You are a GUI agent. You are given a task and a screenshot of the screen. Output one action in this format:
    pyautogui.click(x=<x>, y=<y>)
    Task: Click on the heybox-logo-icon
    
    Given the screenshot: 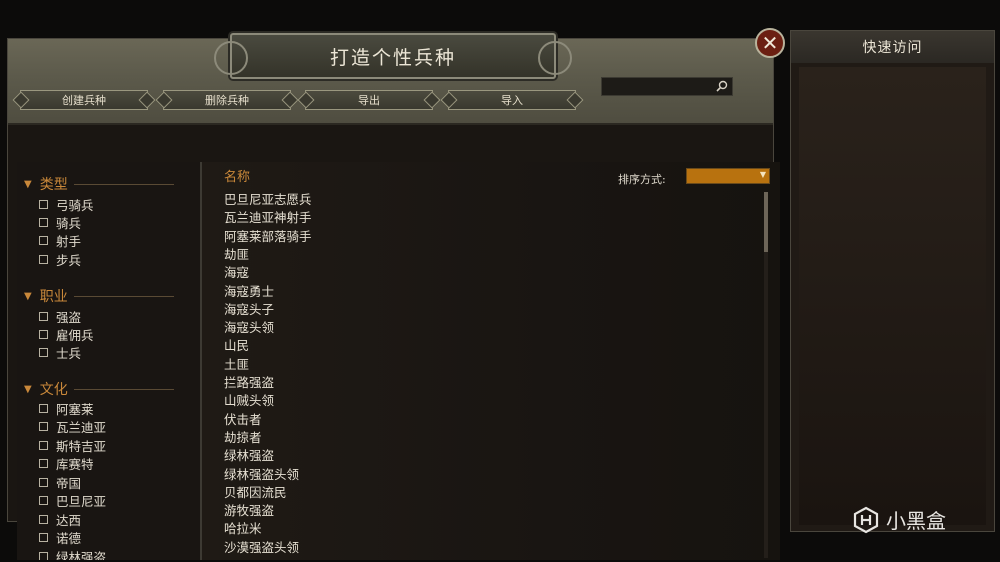 What is the action you would take?
    pyautogui.click(x=866, y=519)
    